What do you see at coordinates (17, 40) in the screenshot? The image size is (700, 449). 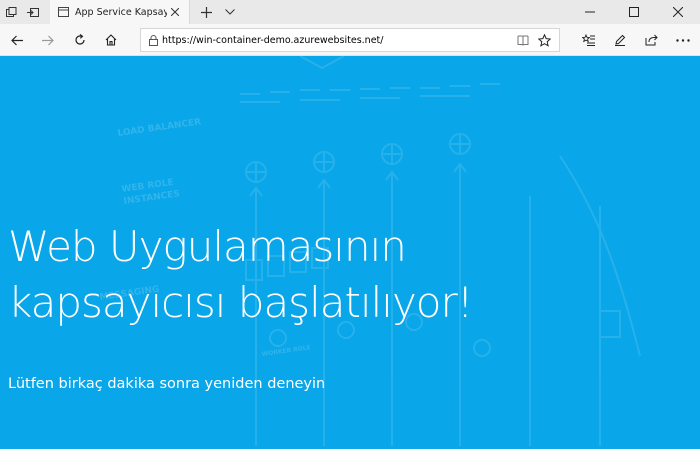 I see `back-arrow-icon` at bounding box center [17, 40].